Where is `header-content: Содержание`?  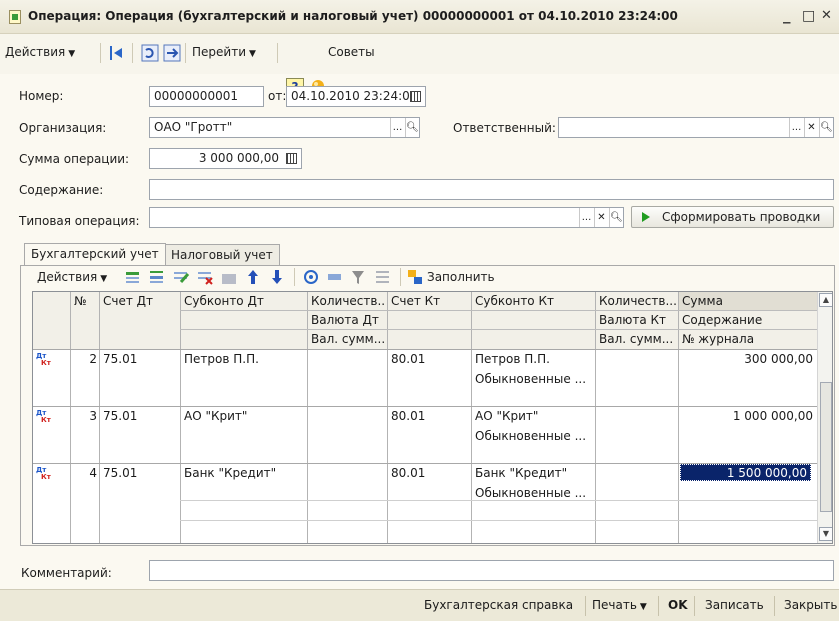
header-content: Содержание is located at coordinates (722, 320).